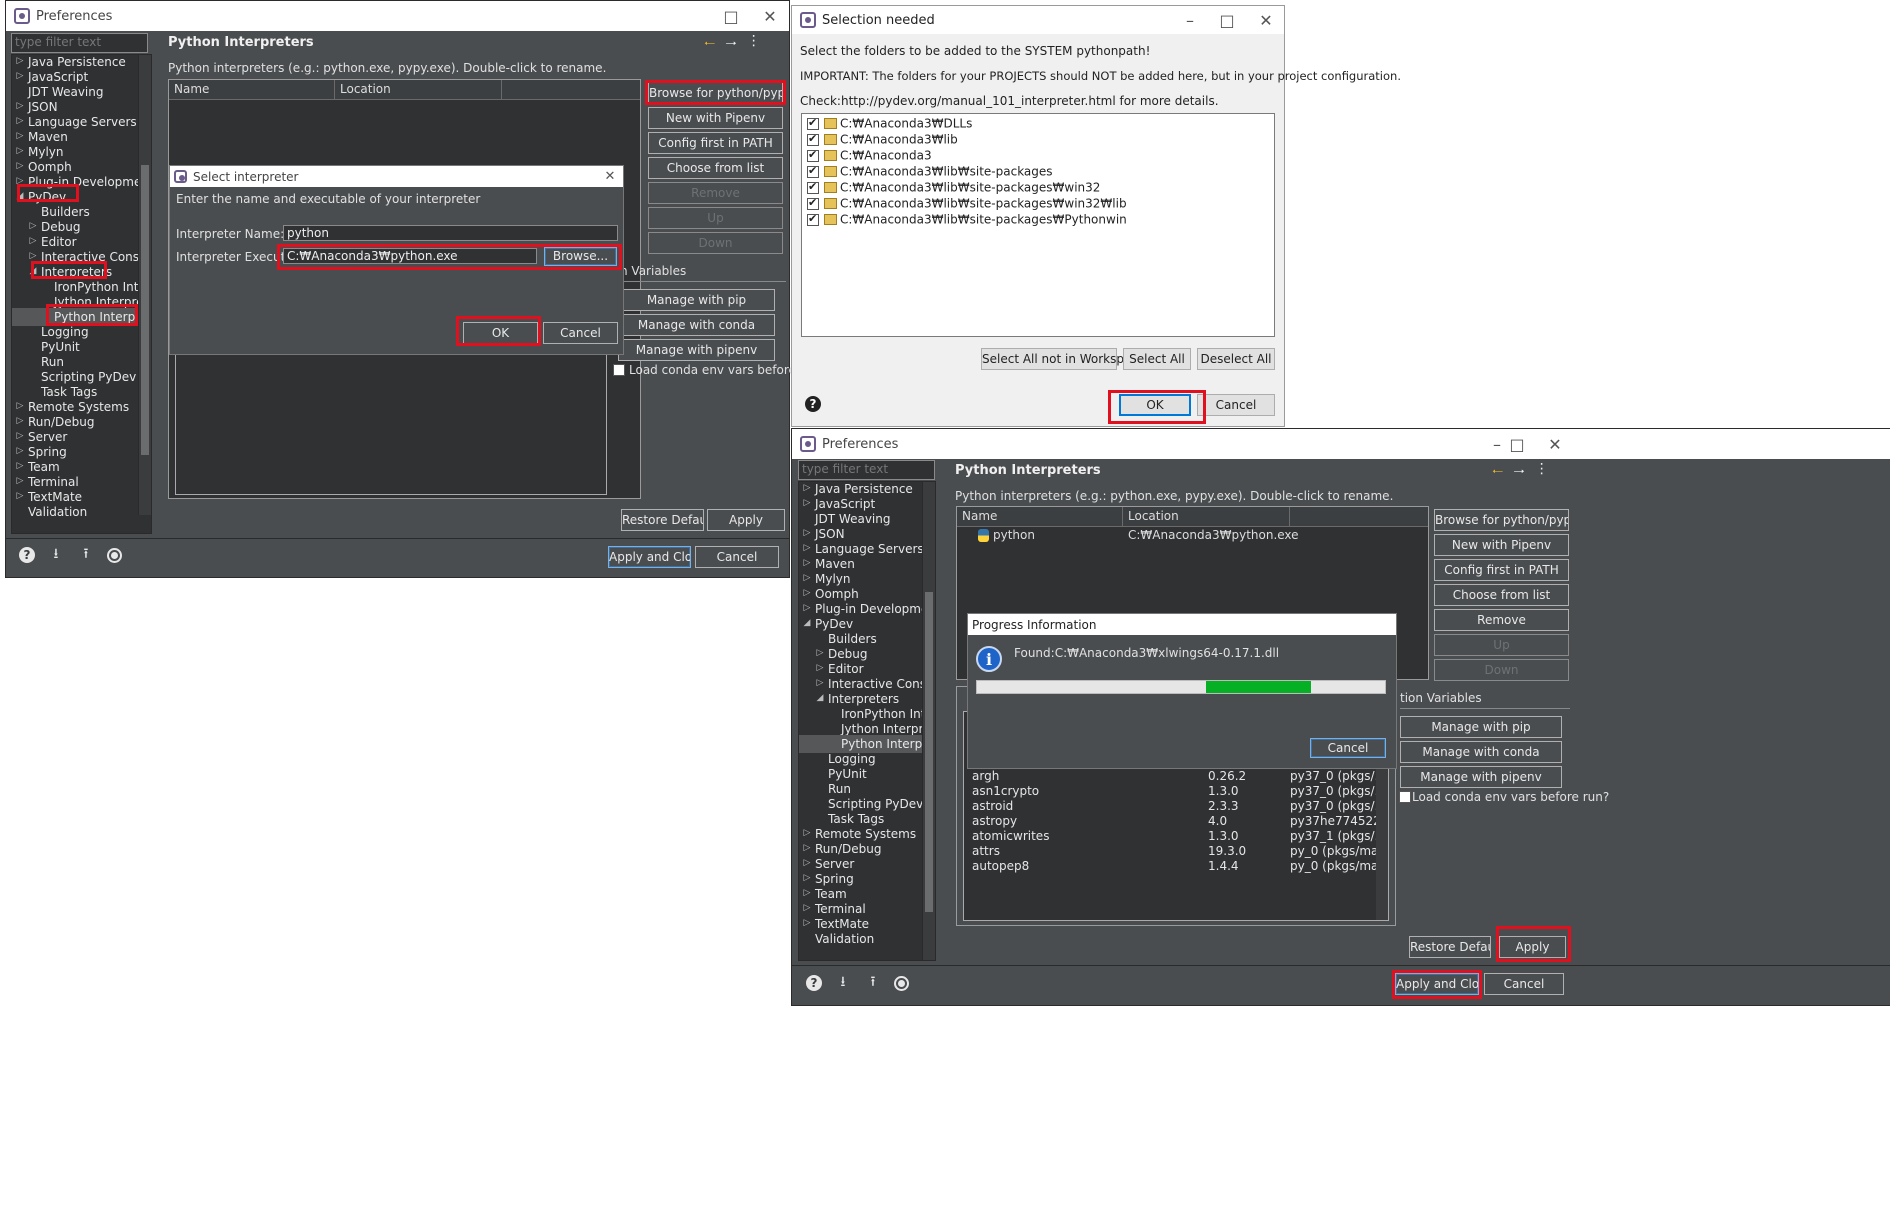 The width and height of the screenshot is (1890, 1218). I want to click on tree-item: Validation, so click(844, 939).